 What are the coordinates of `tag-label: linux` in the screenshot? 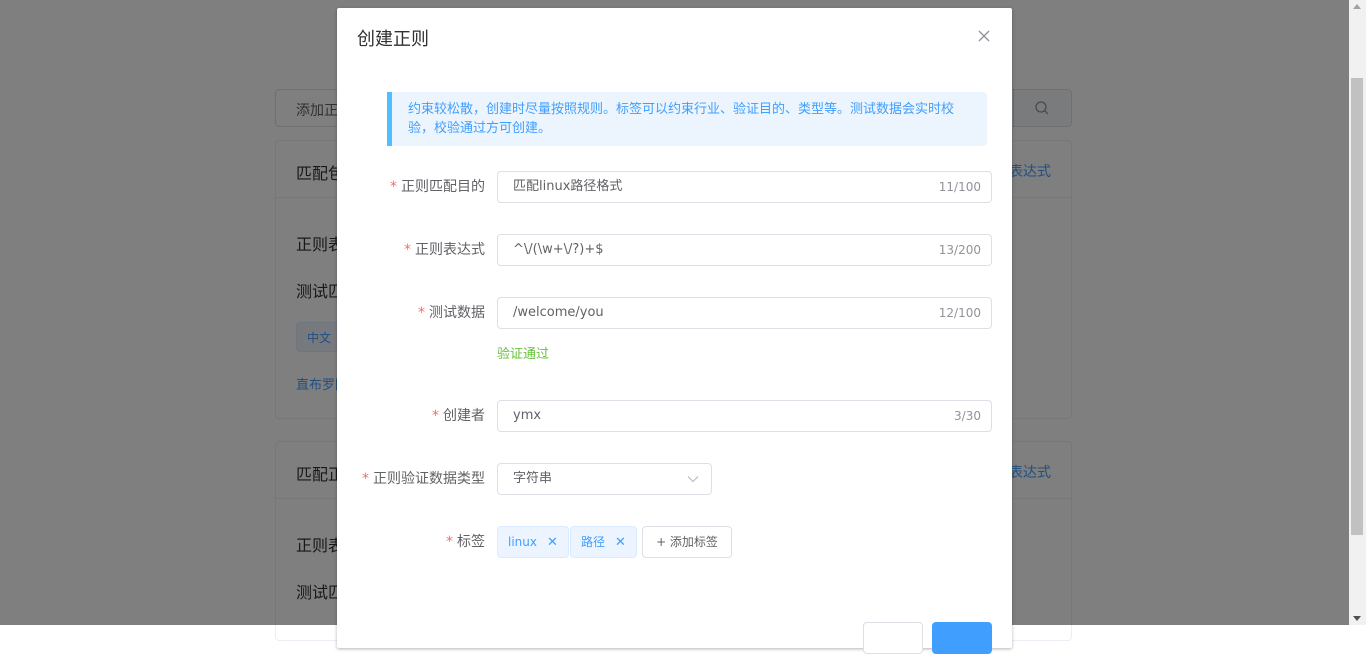 It's located at (522, 542).